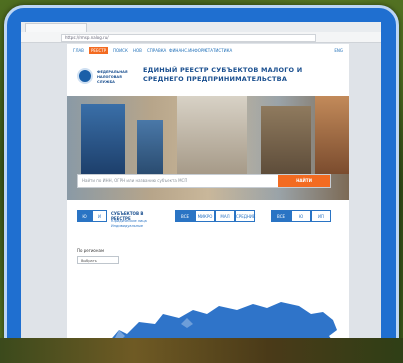 This screenshot has width=403, height=363. Describe the element at coordinates (137, 50) in the screenshot. I see `nav-item-news: НОВ` at that location.